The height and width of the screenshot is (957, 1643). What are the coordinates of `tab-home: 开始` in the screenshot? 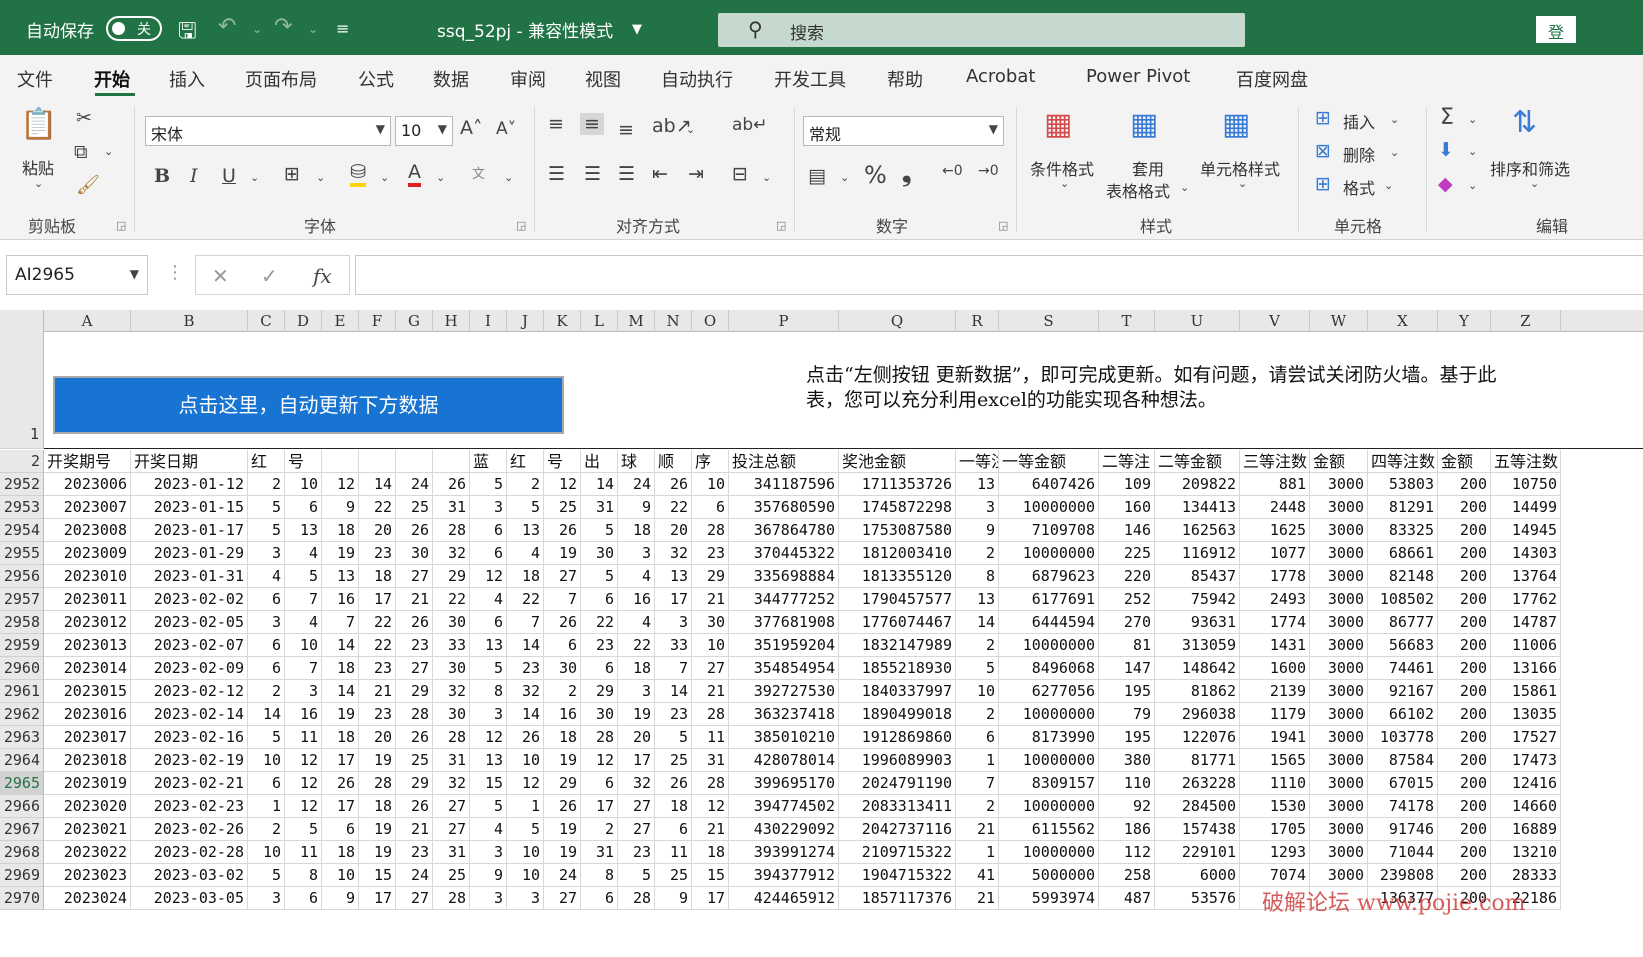 It's located at (112, 79).